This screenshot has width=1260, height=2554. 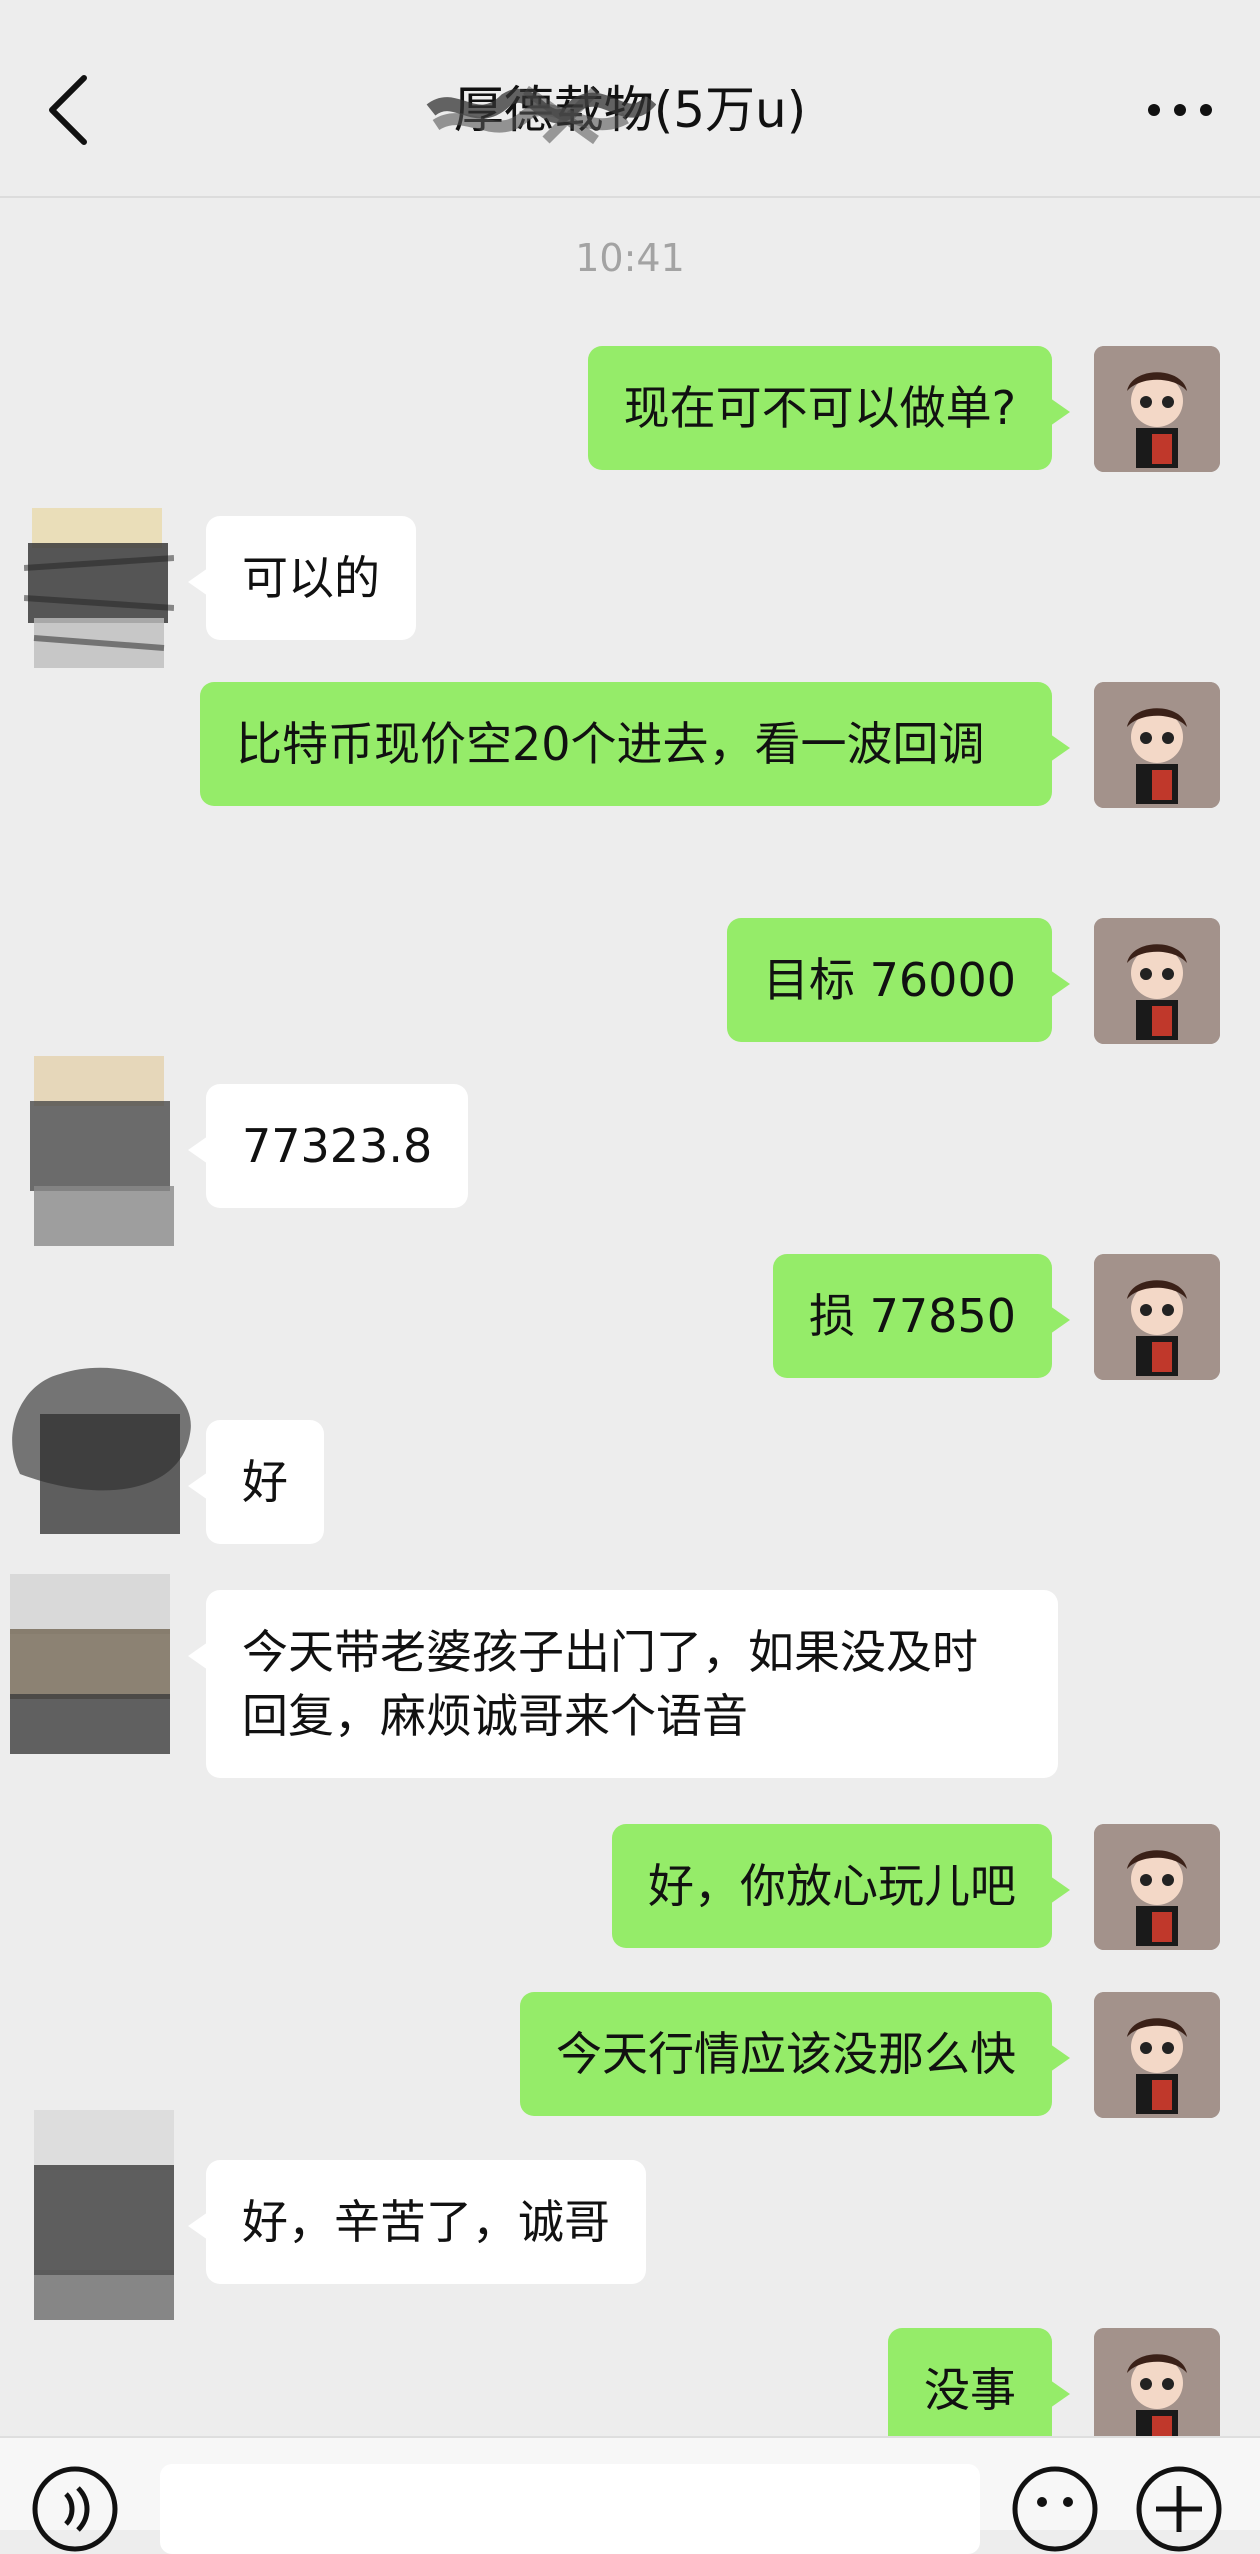 I want to click on plus-icon, so click(x=1179, y=2509).